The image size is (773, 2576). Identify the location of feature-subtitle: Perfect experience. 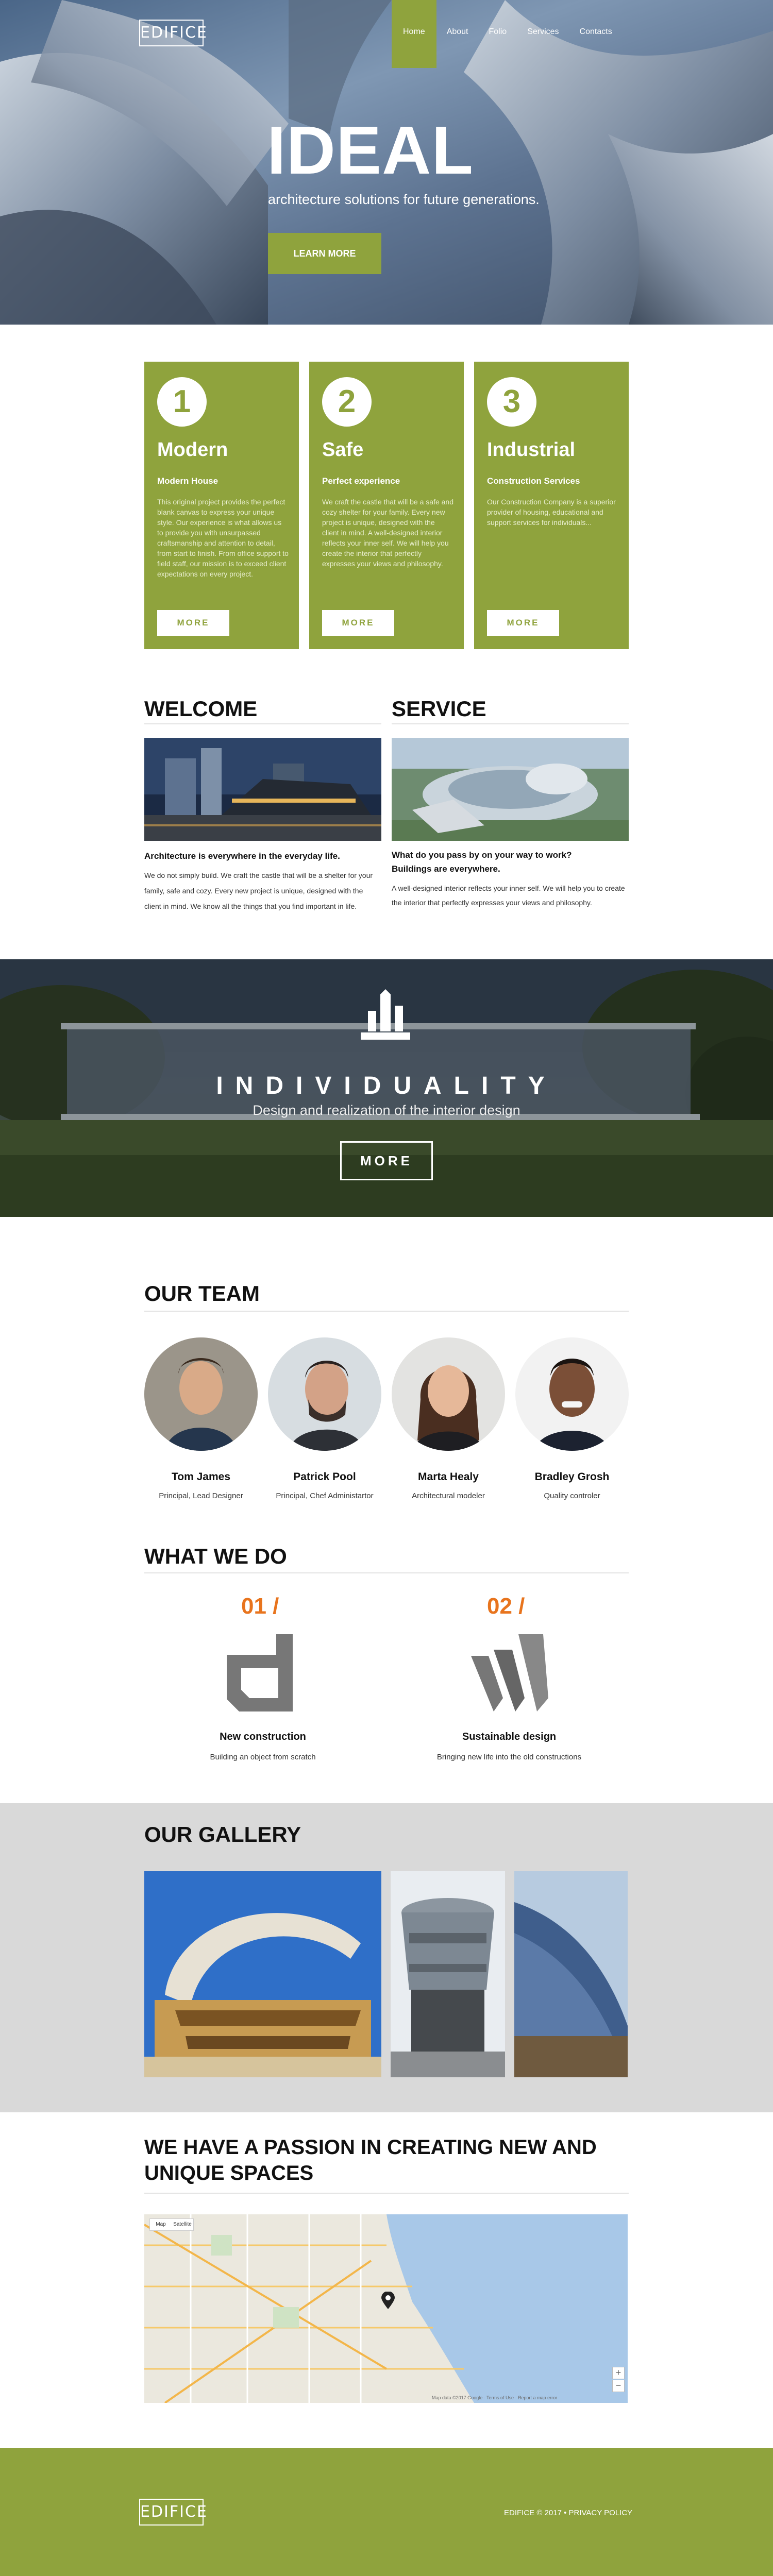
(361, 481).